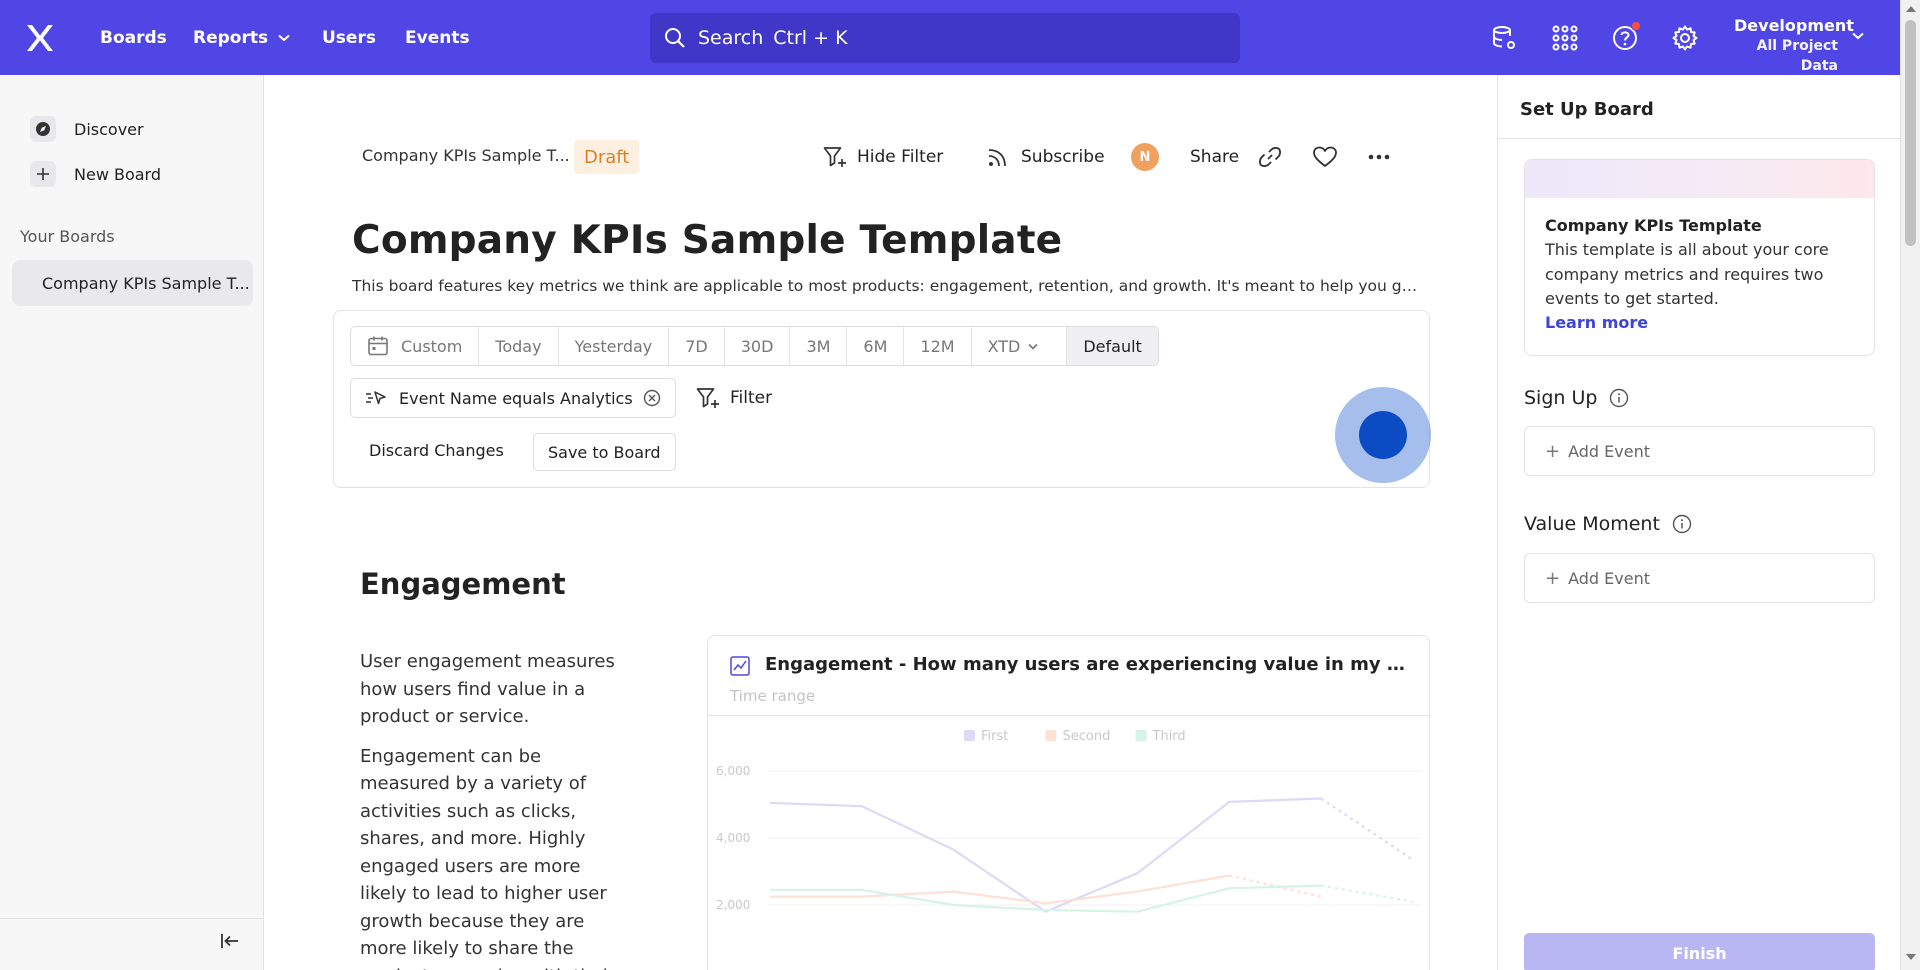 This screenshot has width=1920, height=970. I want to click on chart-y-tick-label: 4,000, so click(733, 838).